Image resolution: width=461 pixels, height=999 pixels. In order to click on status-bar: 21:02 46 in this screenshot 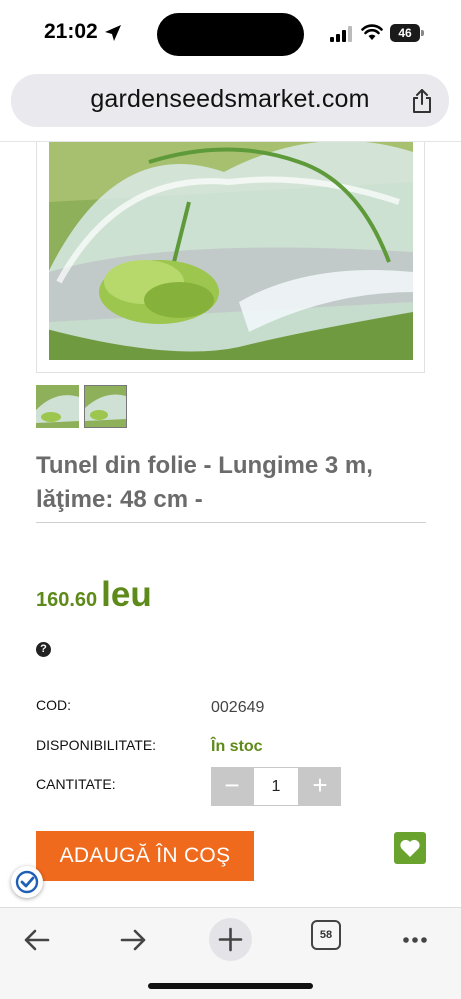, I will do `click(230, 34)`.